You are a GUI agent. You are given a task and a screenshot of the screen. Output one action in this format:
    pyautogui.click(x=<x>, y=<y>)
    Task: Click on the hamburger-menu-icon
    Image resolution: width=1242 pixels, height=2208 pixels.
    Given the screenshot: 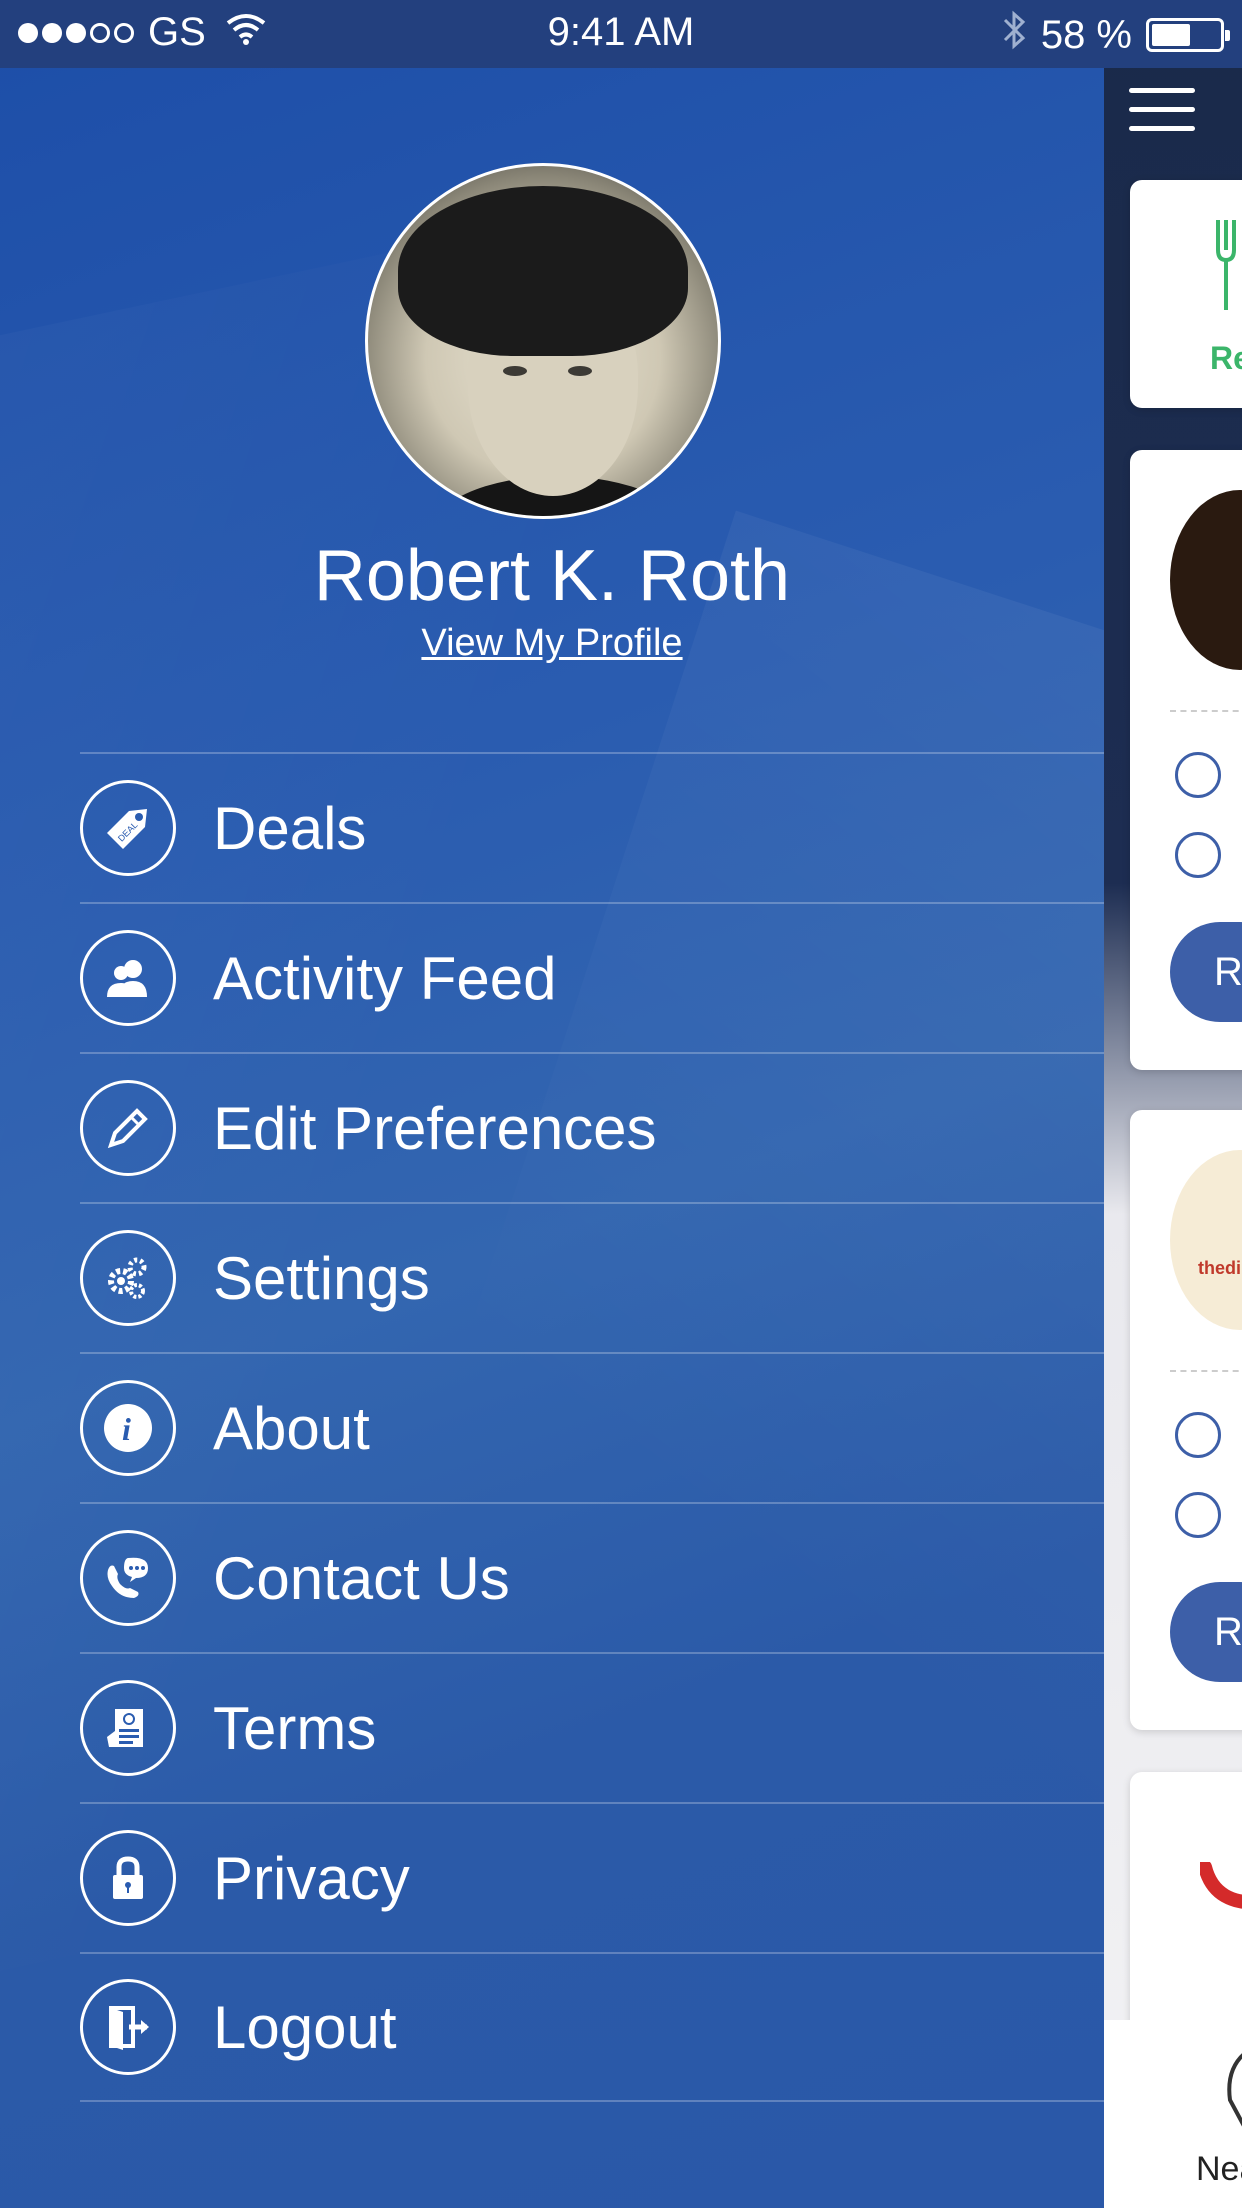 What is the action you would take?
    pyautogui.click(x=1162, y=116)
    